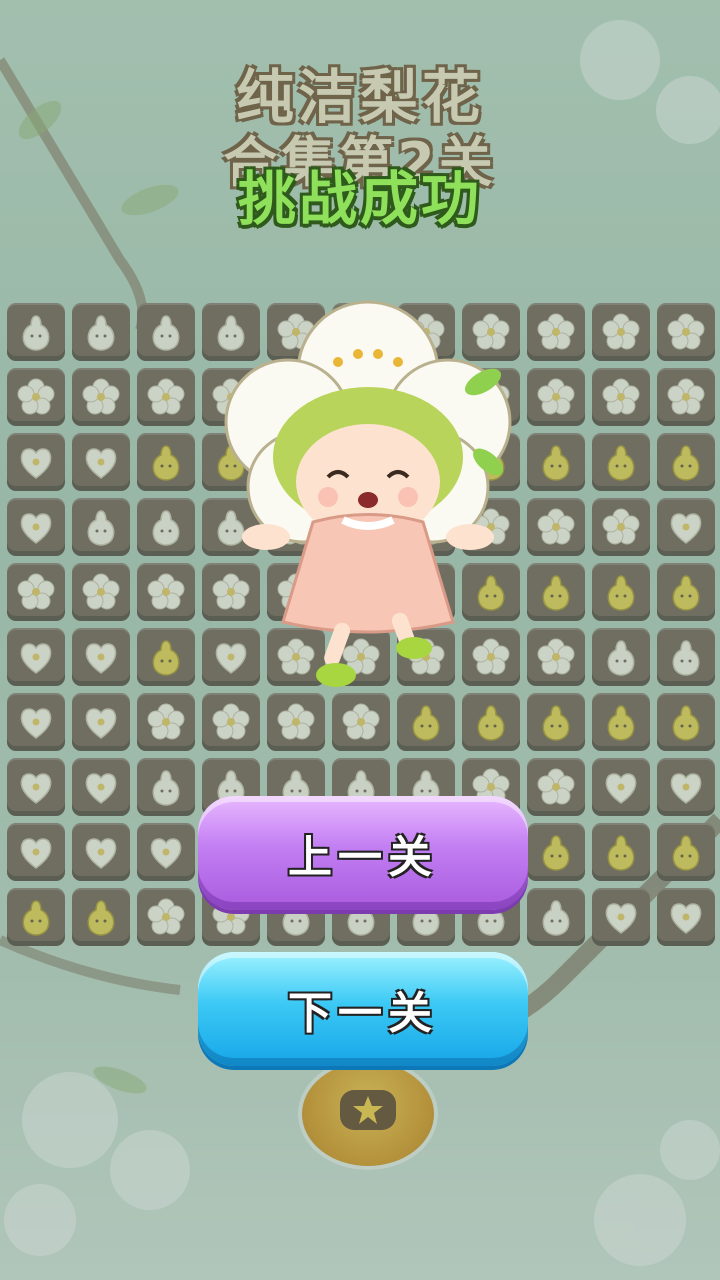  I want to click on flower-girl-mascot, so click(368, 493).